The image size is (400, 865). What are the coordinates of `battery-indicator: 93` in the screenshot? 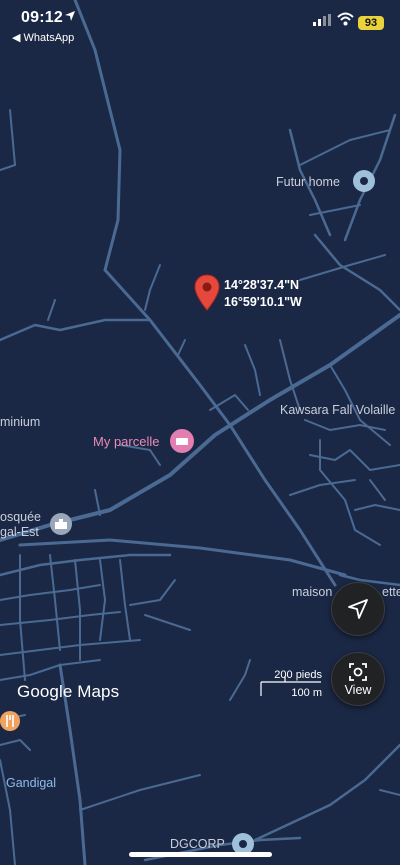 It's located at (371, 23).